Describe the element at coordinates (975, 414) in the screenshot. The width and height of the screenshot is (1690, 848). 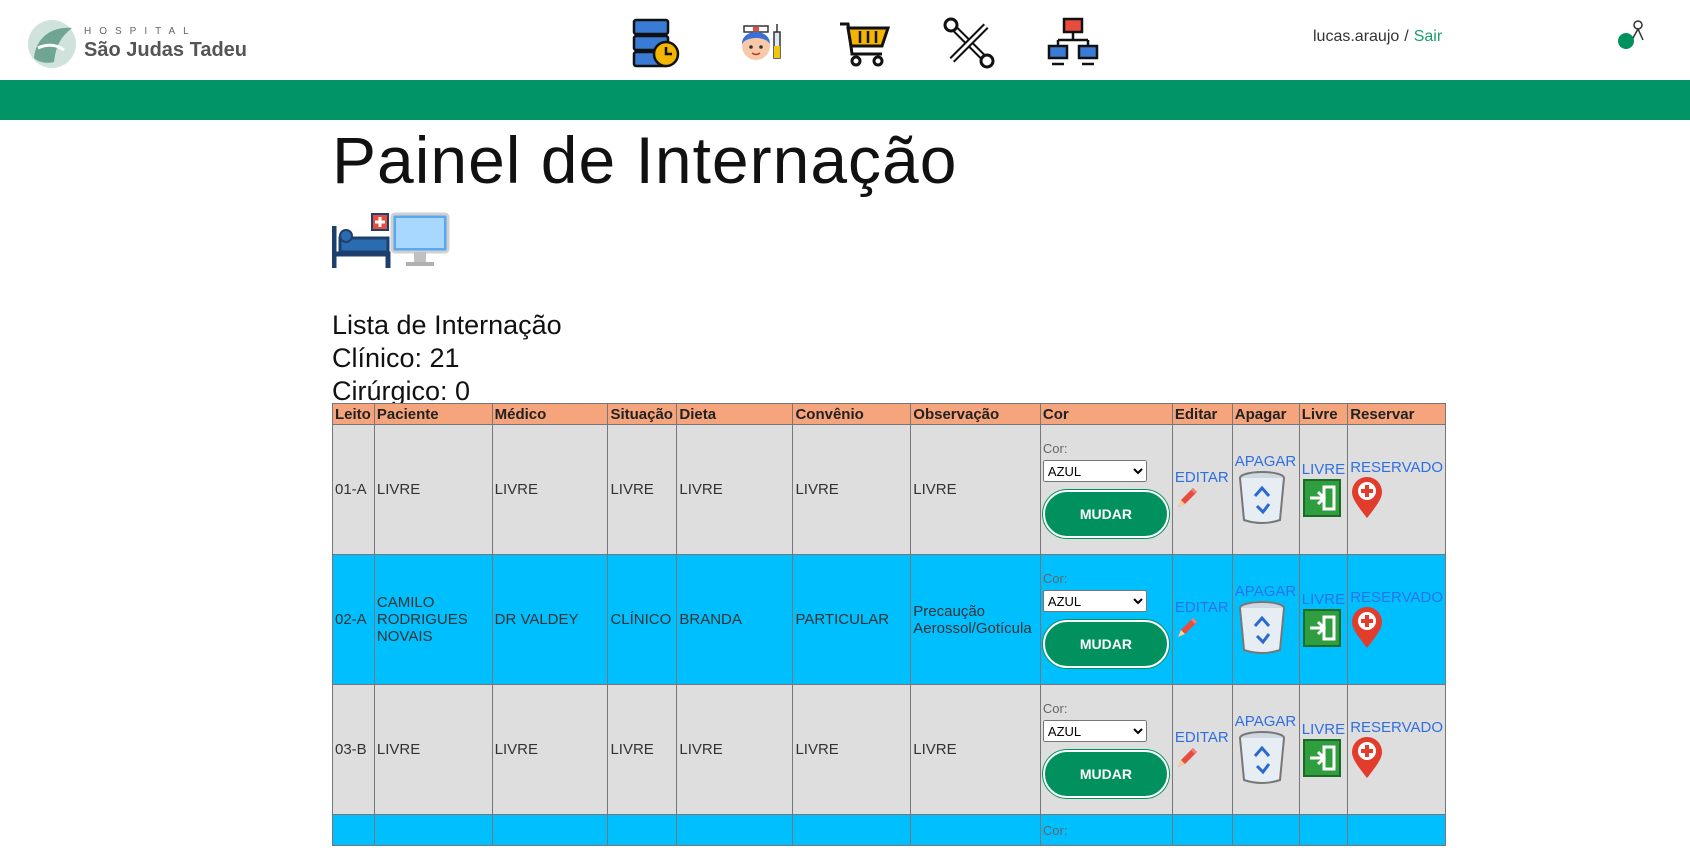
I see `col-observacao: Observação` at that location.